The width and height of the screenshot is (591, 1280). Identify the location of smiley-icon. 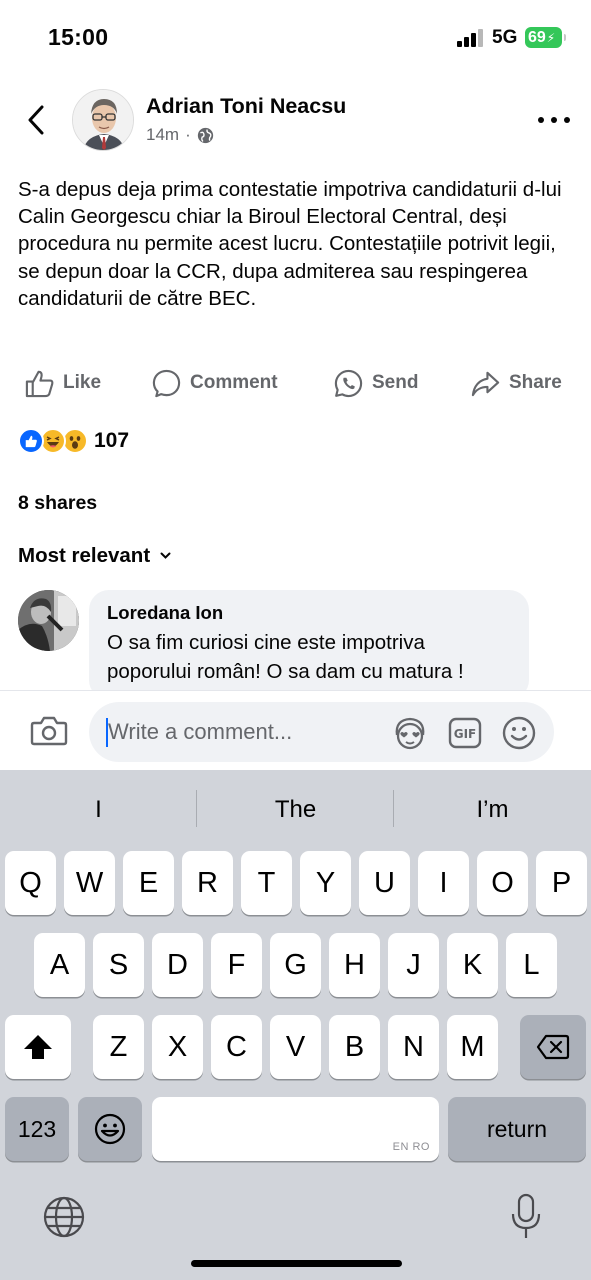
(519, 733).